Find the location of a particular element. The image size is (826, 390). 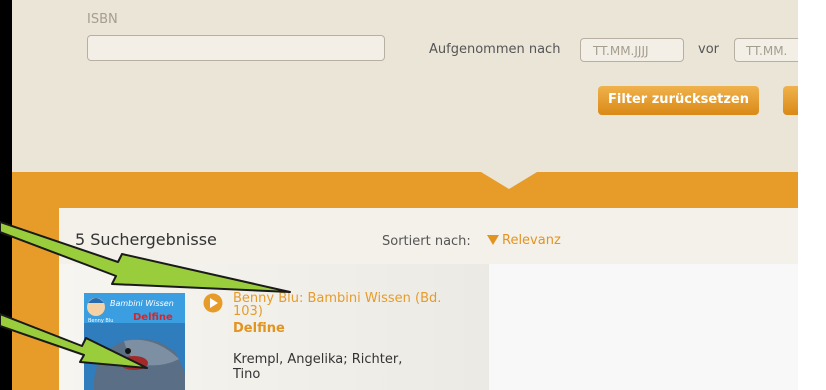

cover-series-text: Bambini Wissen is located at coordinates (142, 303).